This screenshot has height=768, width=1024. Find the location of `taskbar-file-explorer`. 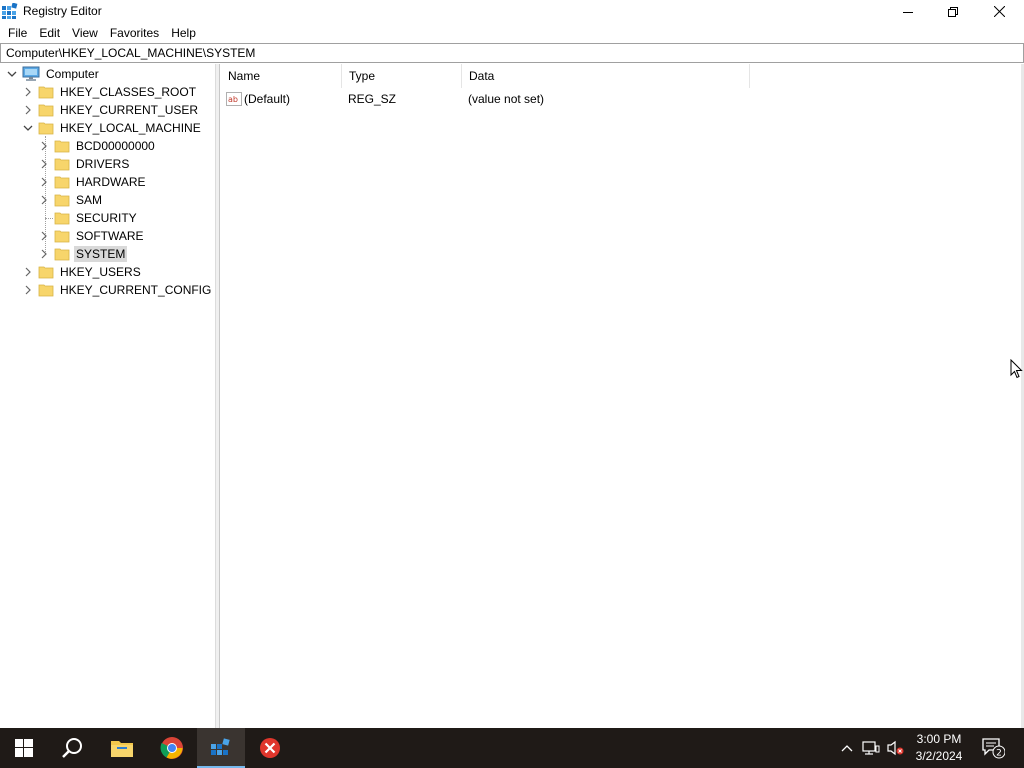

taskbar-file-explorer is located at coordinates (122, 748).